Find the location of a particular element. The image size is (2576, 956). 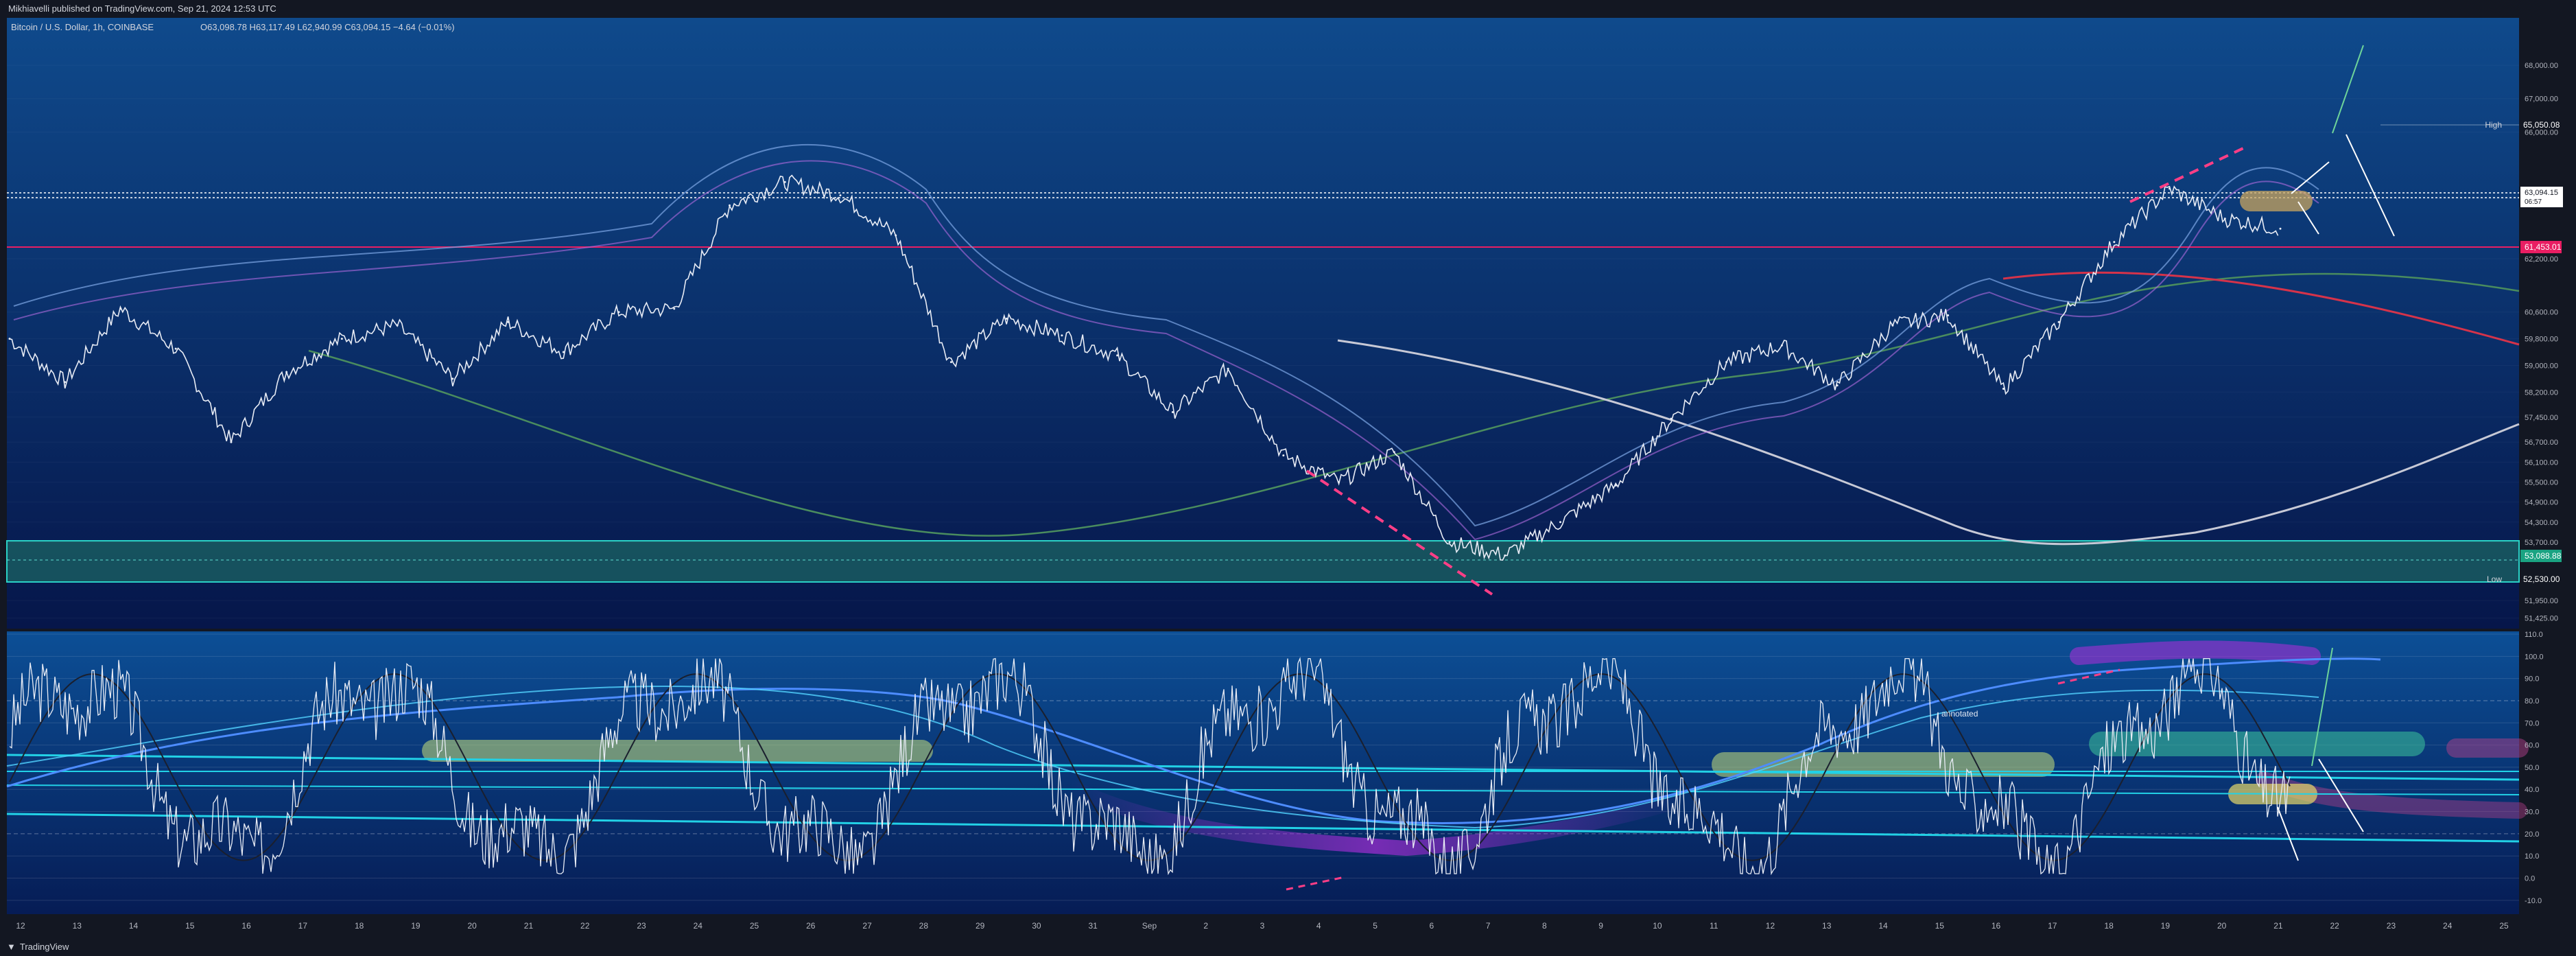

time-tick-label: 10 is located at coordinates (1657, 926).